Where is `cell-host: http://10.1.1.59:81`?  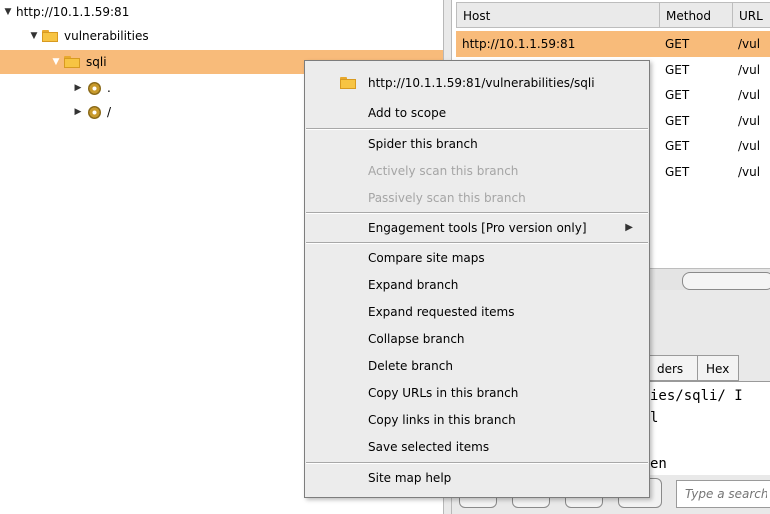 cell-host: http://10.1.1.59:81 is located at coordinates (519, 44).